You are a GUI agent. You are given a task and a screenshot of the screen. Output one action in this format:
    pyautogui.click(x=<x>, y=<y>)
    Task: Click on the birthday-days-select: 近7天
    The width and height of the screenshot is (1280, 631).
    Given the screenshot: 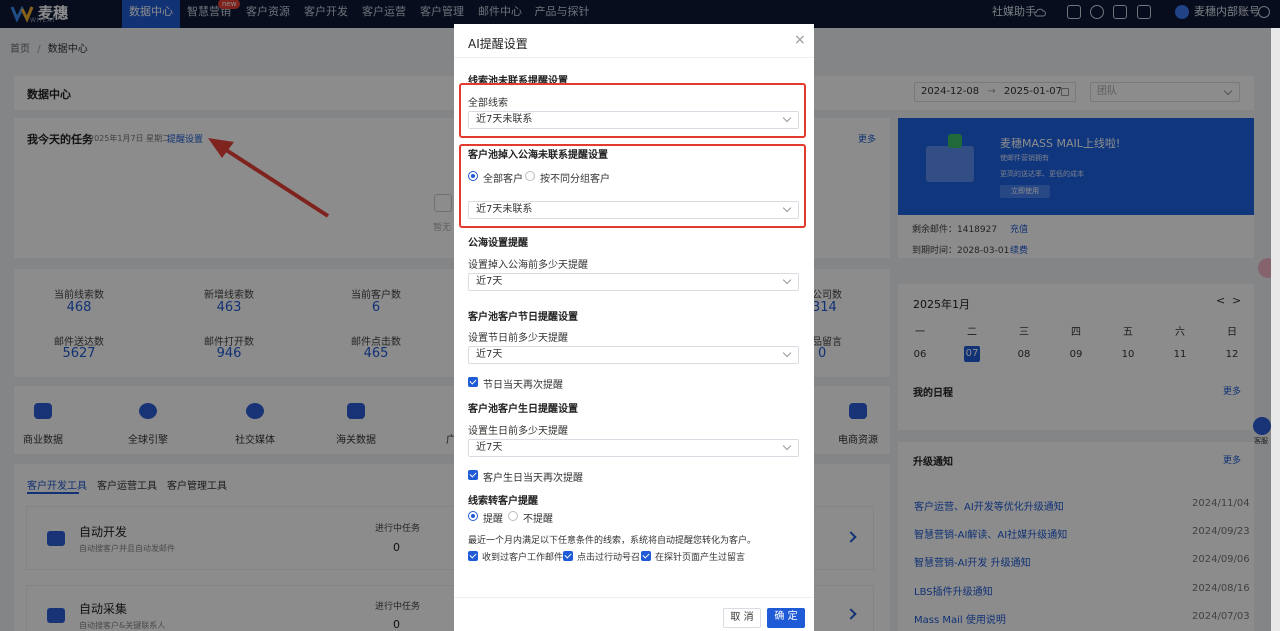 What is the action you would take?
    pyautogui.click(x=633, y=448)
    